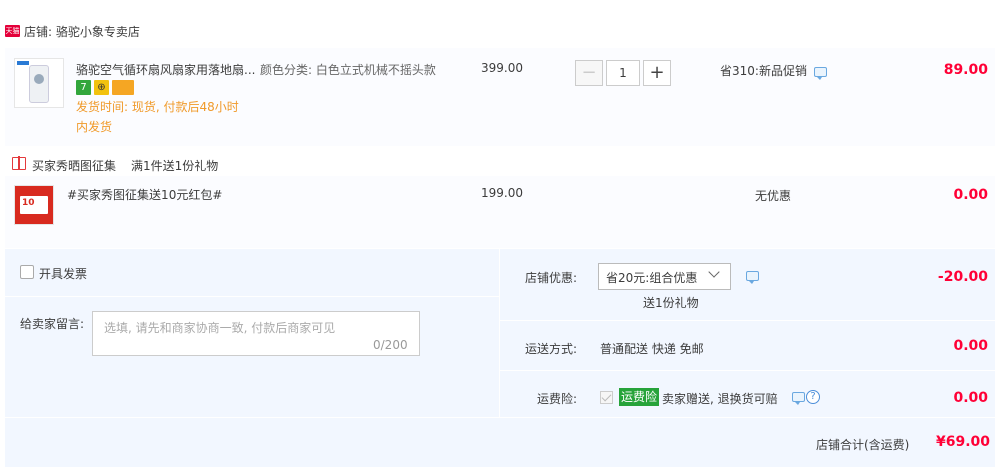 The width and height of the screenshot is (997, 468). I want to click on insurance-label: 运费险:, so click(556, 399).